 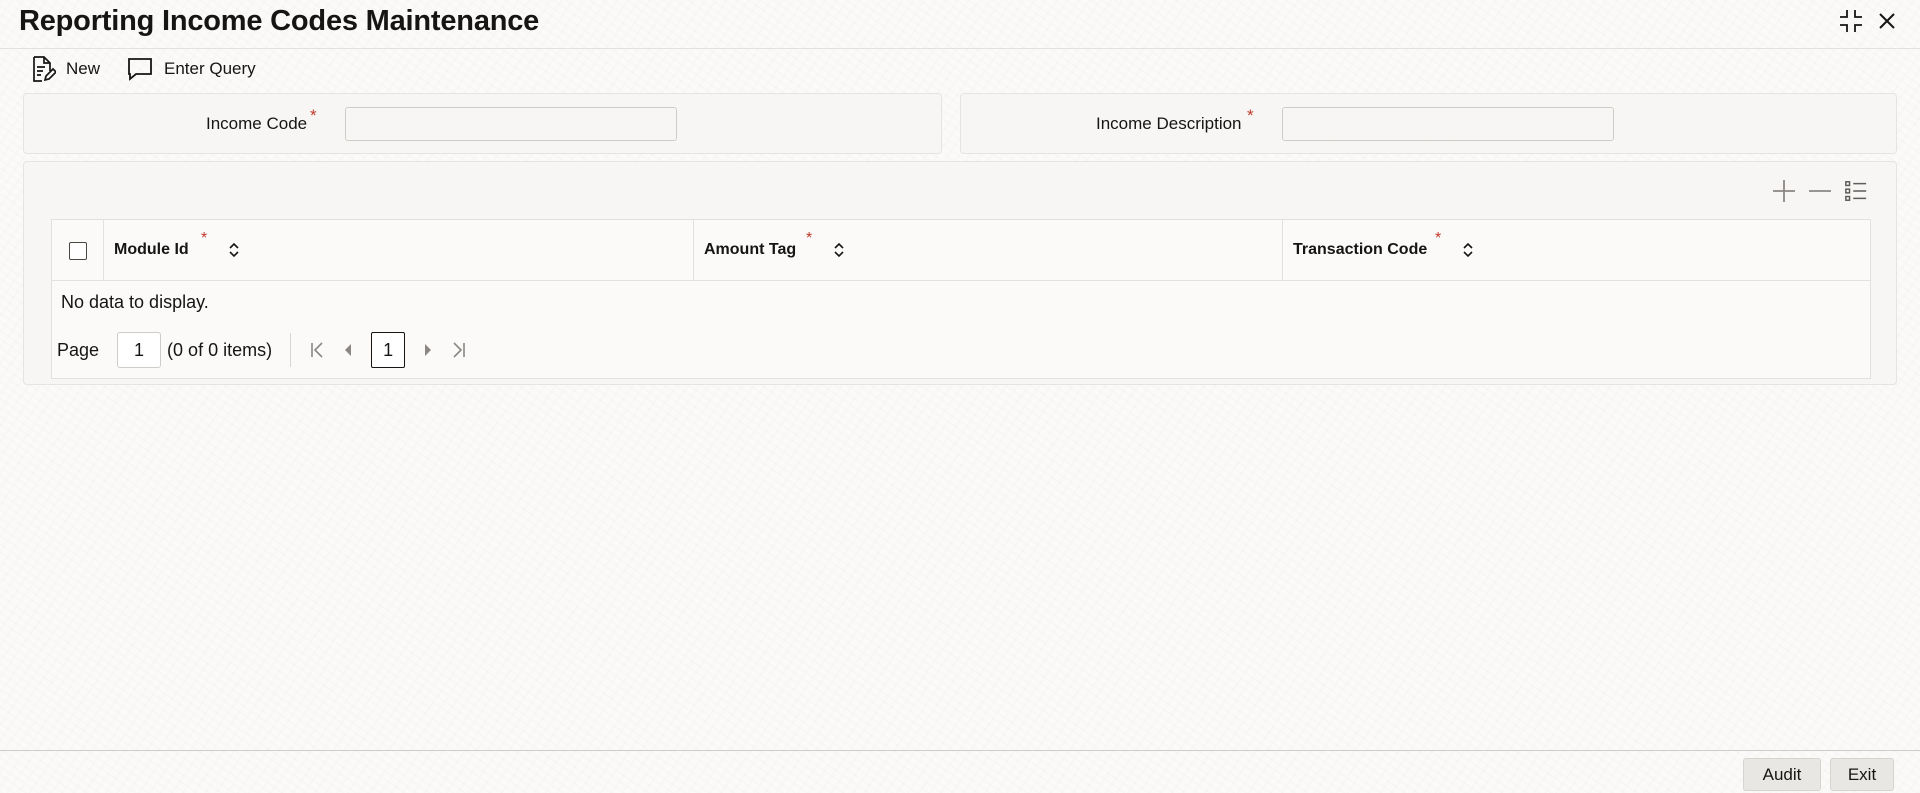 I want to click on income-code-required-mark: *, so click(x=313, y=115).